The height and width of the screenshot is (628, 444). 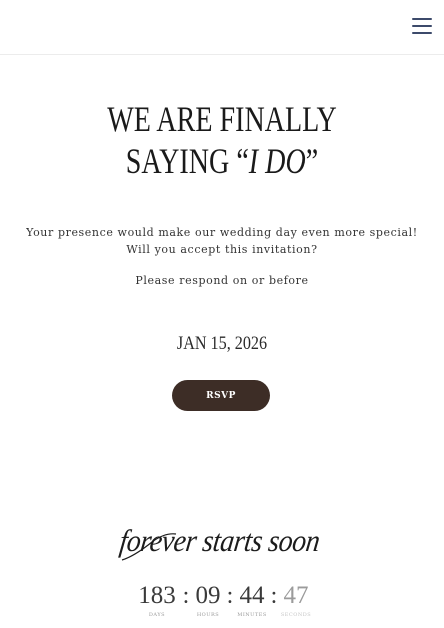 What do you see at coordinates (252, 615) in the screenshot?
I see `countdown-minutes-label: MINUTES` at bounding box center [252, 615].